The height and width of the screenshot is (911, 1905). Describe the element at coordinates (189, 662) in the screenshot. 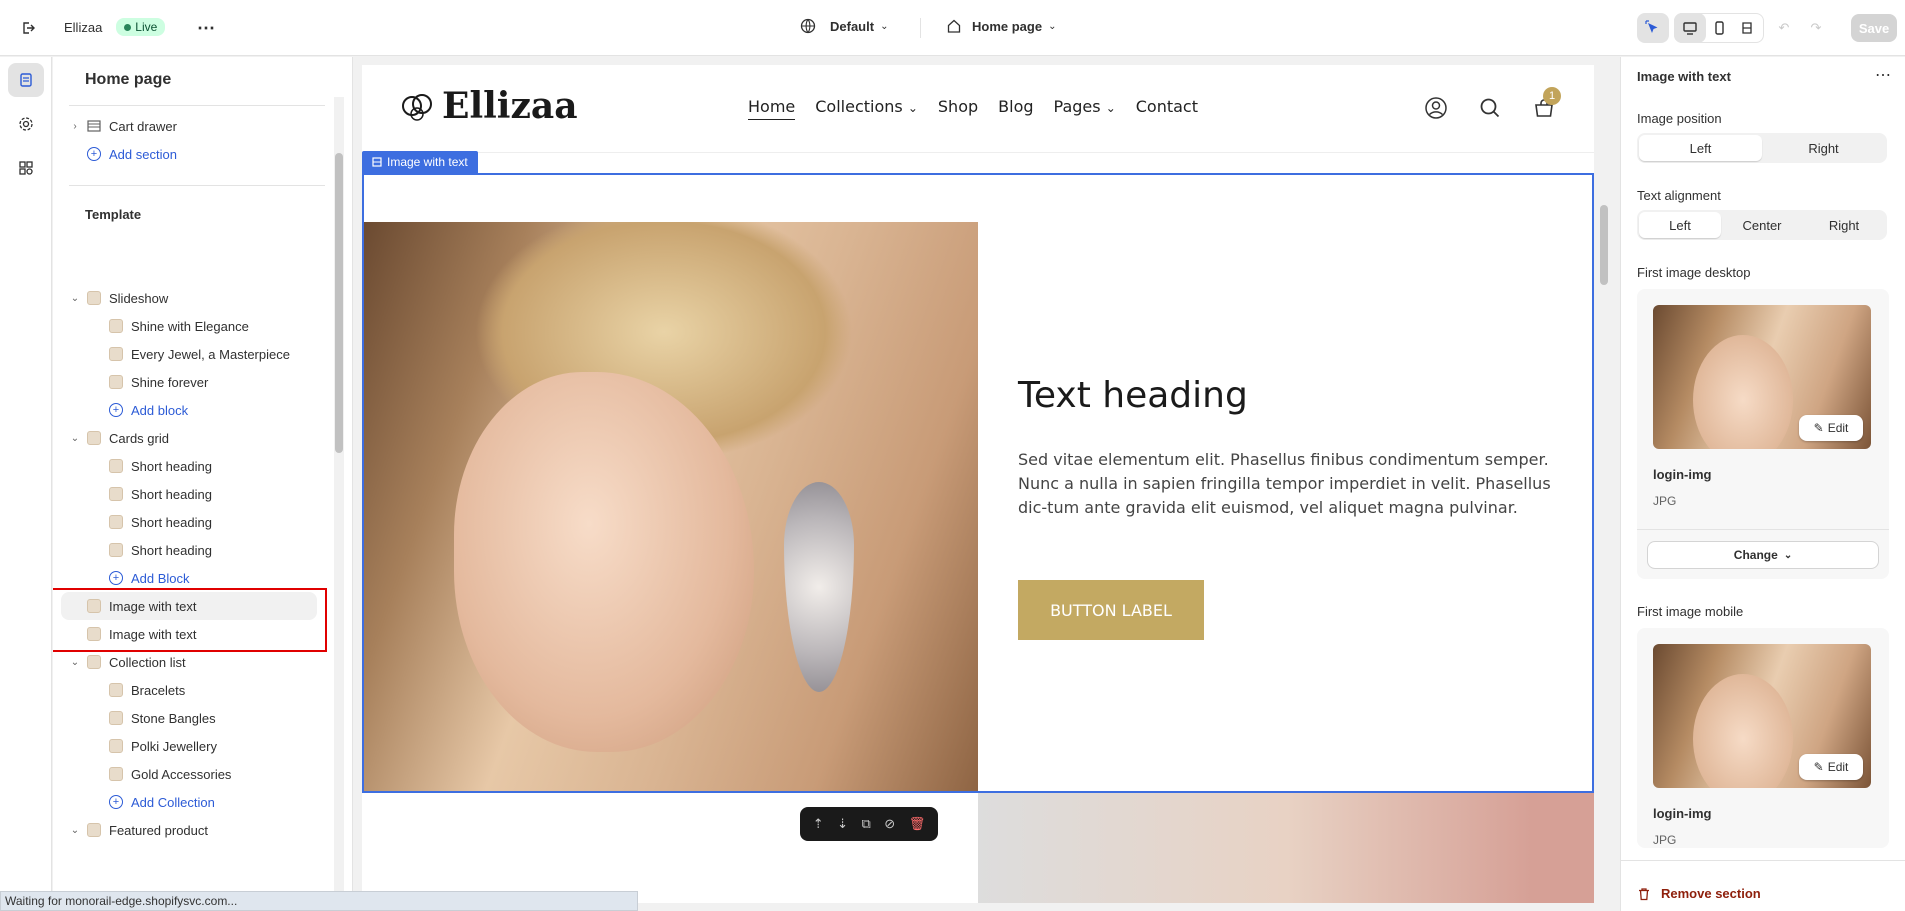

I see `tree-section-collection-list: ⌄ Collection list` at that location.